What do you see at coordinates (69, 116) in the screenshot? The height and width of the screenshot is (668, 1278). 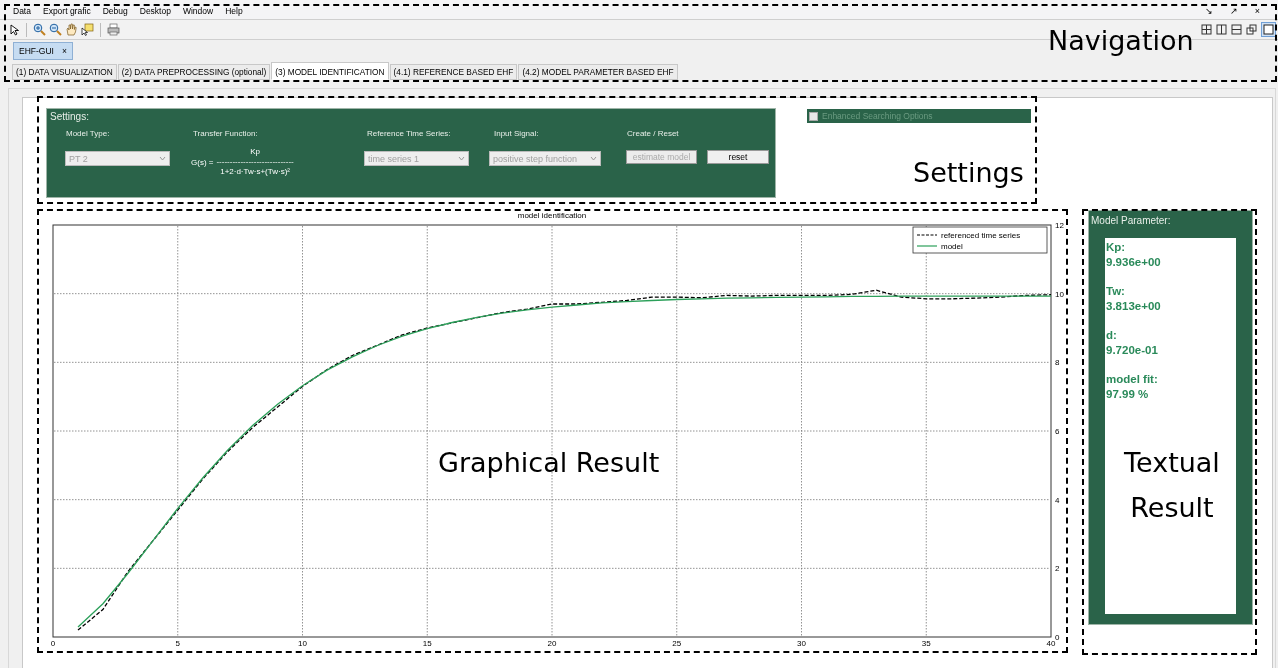 I see `panel-title: Settings:` at bounding box center [69, 116].